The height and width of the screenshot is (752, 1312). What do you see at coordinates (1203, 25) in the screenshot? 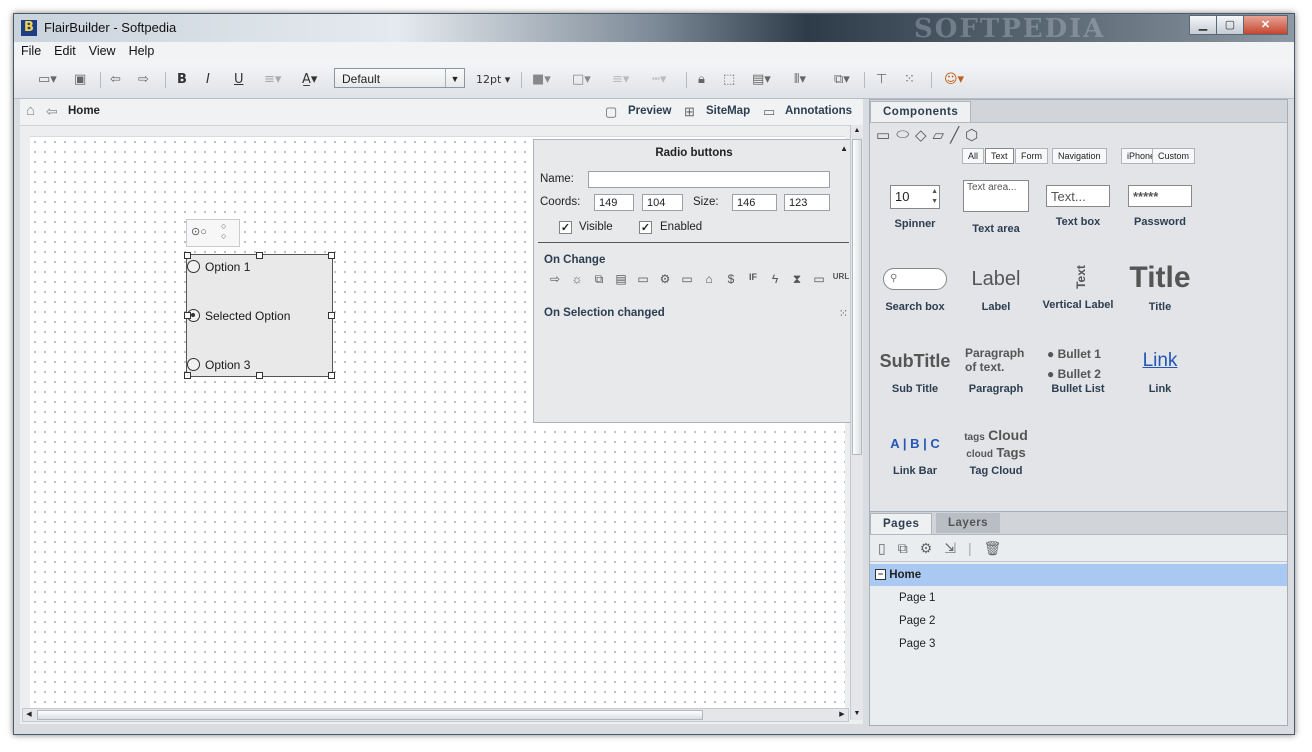
I see `minimize-button: ▁` at bounding box center [1203, 25].